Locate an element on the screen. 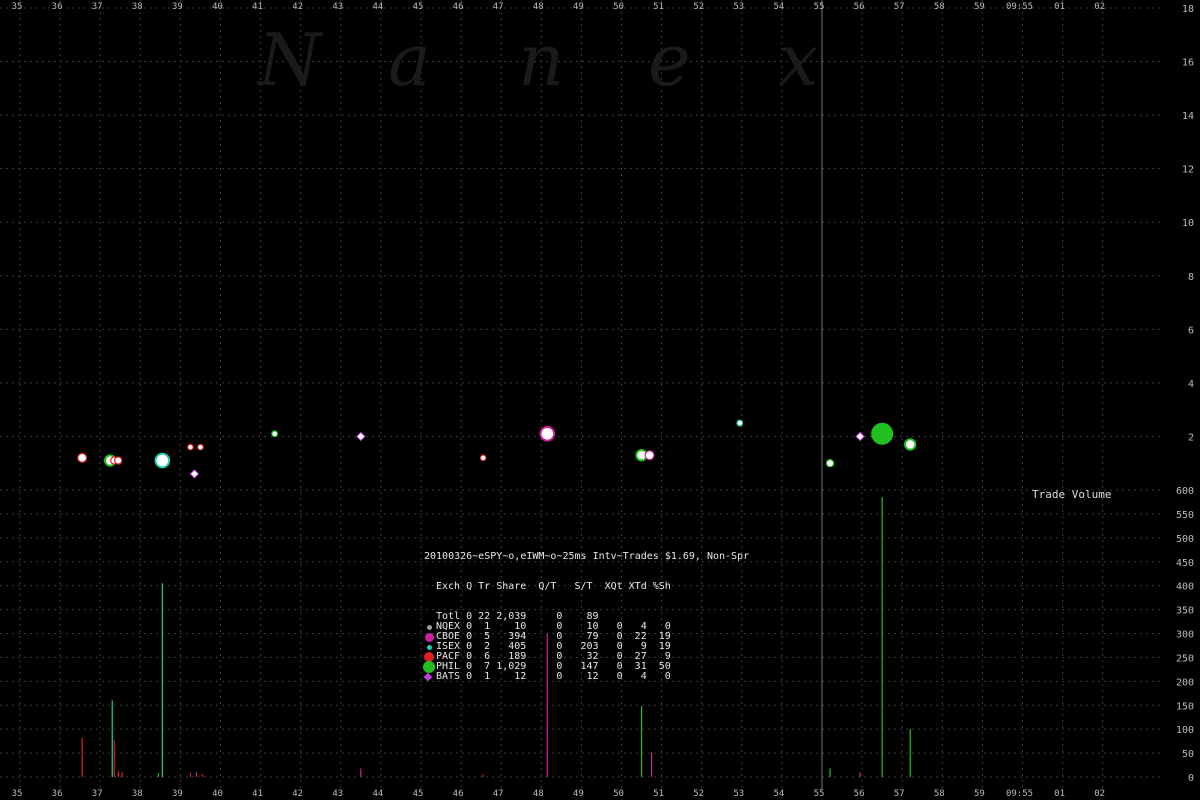 The width and height of the screenshot is (1200, 800). x-tick-label: 58 is located at coordinates (939, 7).